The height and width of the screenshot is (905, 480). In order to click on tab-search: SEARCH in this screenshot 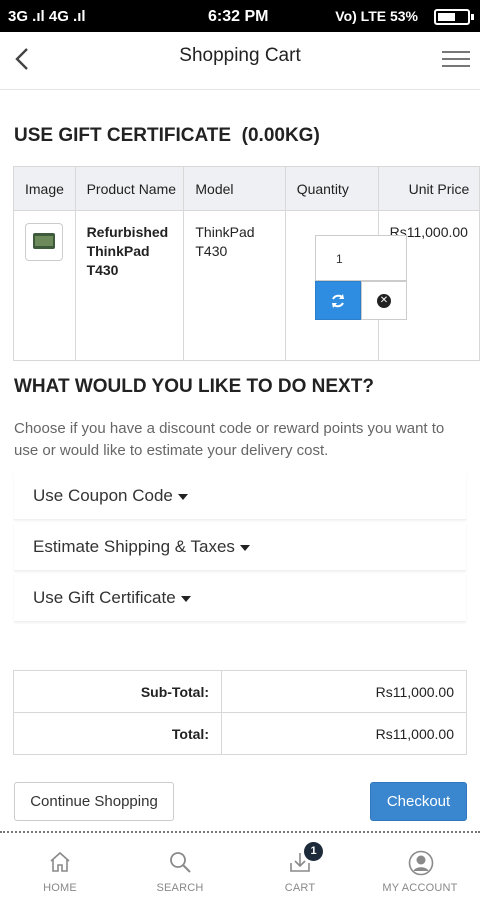, I will do `click(180, 871)`.